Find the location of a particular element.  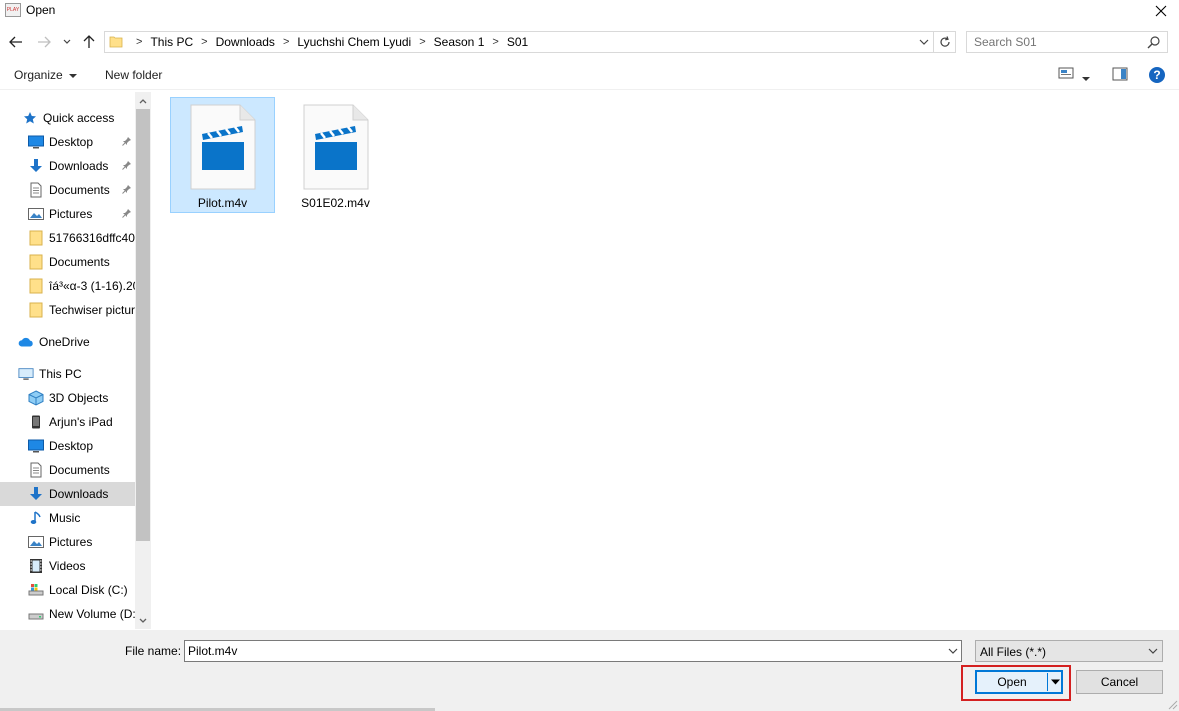

open-button: Open is located at coordinates (1019, 682).